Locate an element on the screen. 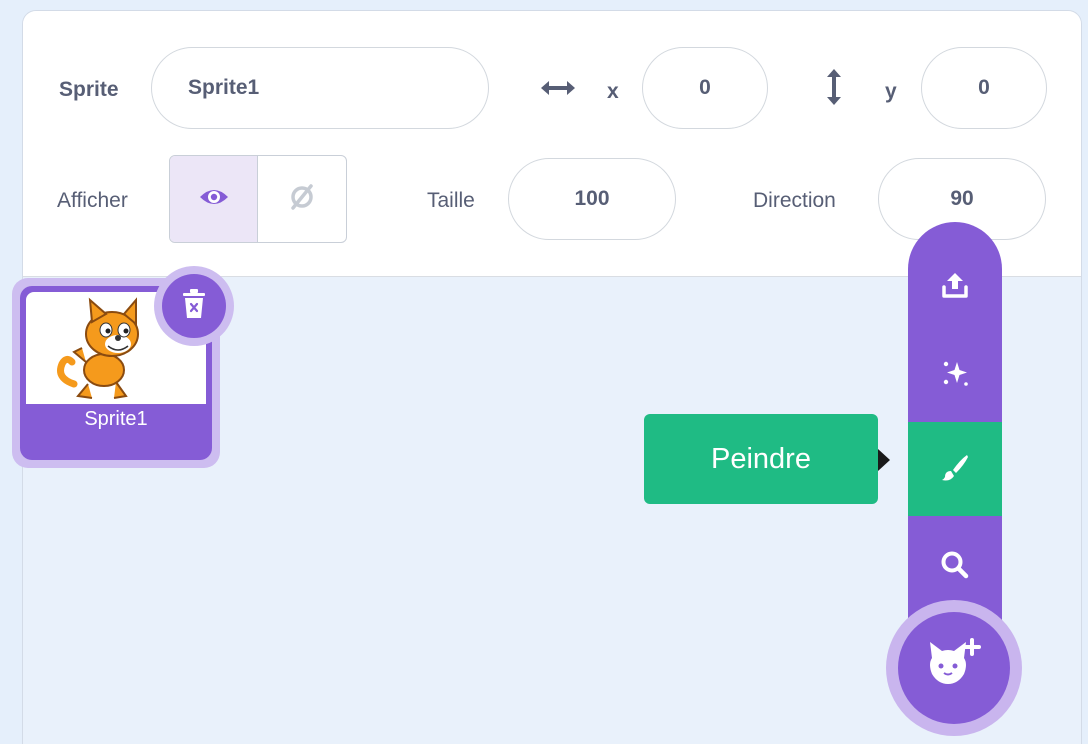  search-icon is located at coordinates (955, 567).